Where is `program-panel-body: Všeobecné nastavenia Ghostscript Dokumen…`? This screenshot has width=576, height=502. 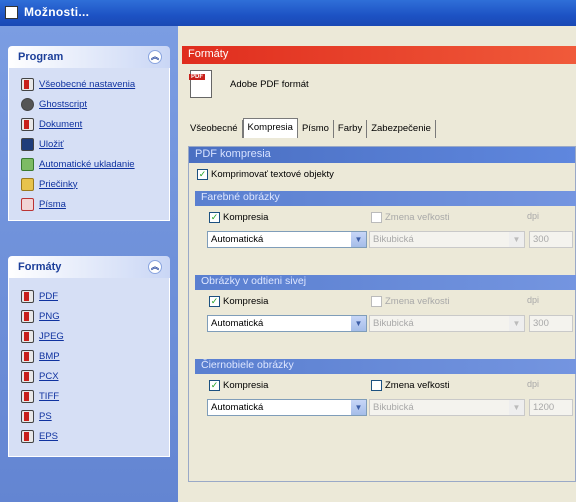 program-panel-body: Všeobecné nastavenia Ghostscript Dokumen… is located at coordinates (89, 144).